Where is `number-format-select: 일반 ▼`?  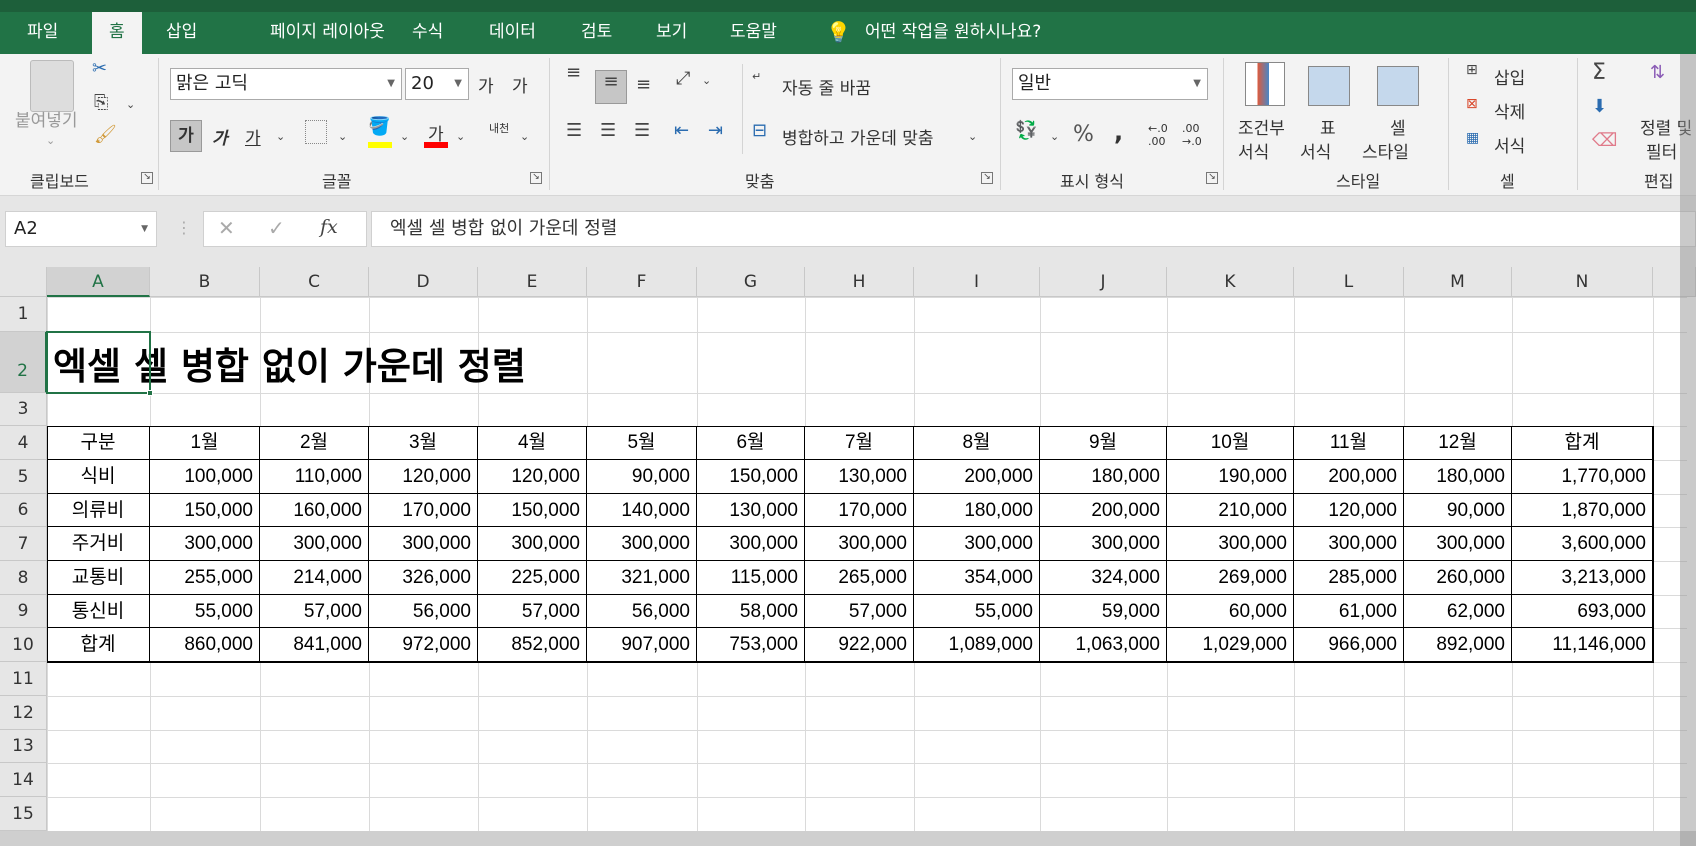 number-format-select: 일반 ▼ is located at coordinates (1110, 84).